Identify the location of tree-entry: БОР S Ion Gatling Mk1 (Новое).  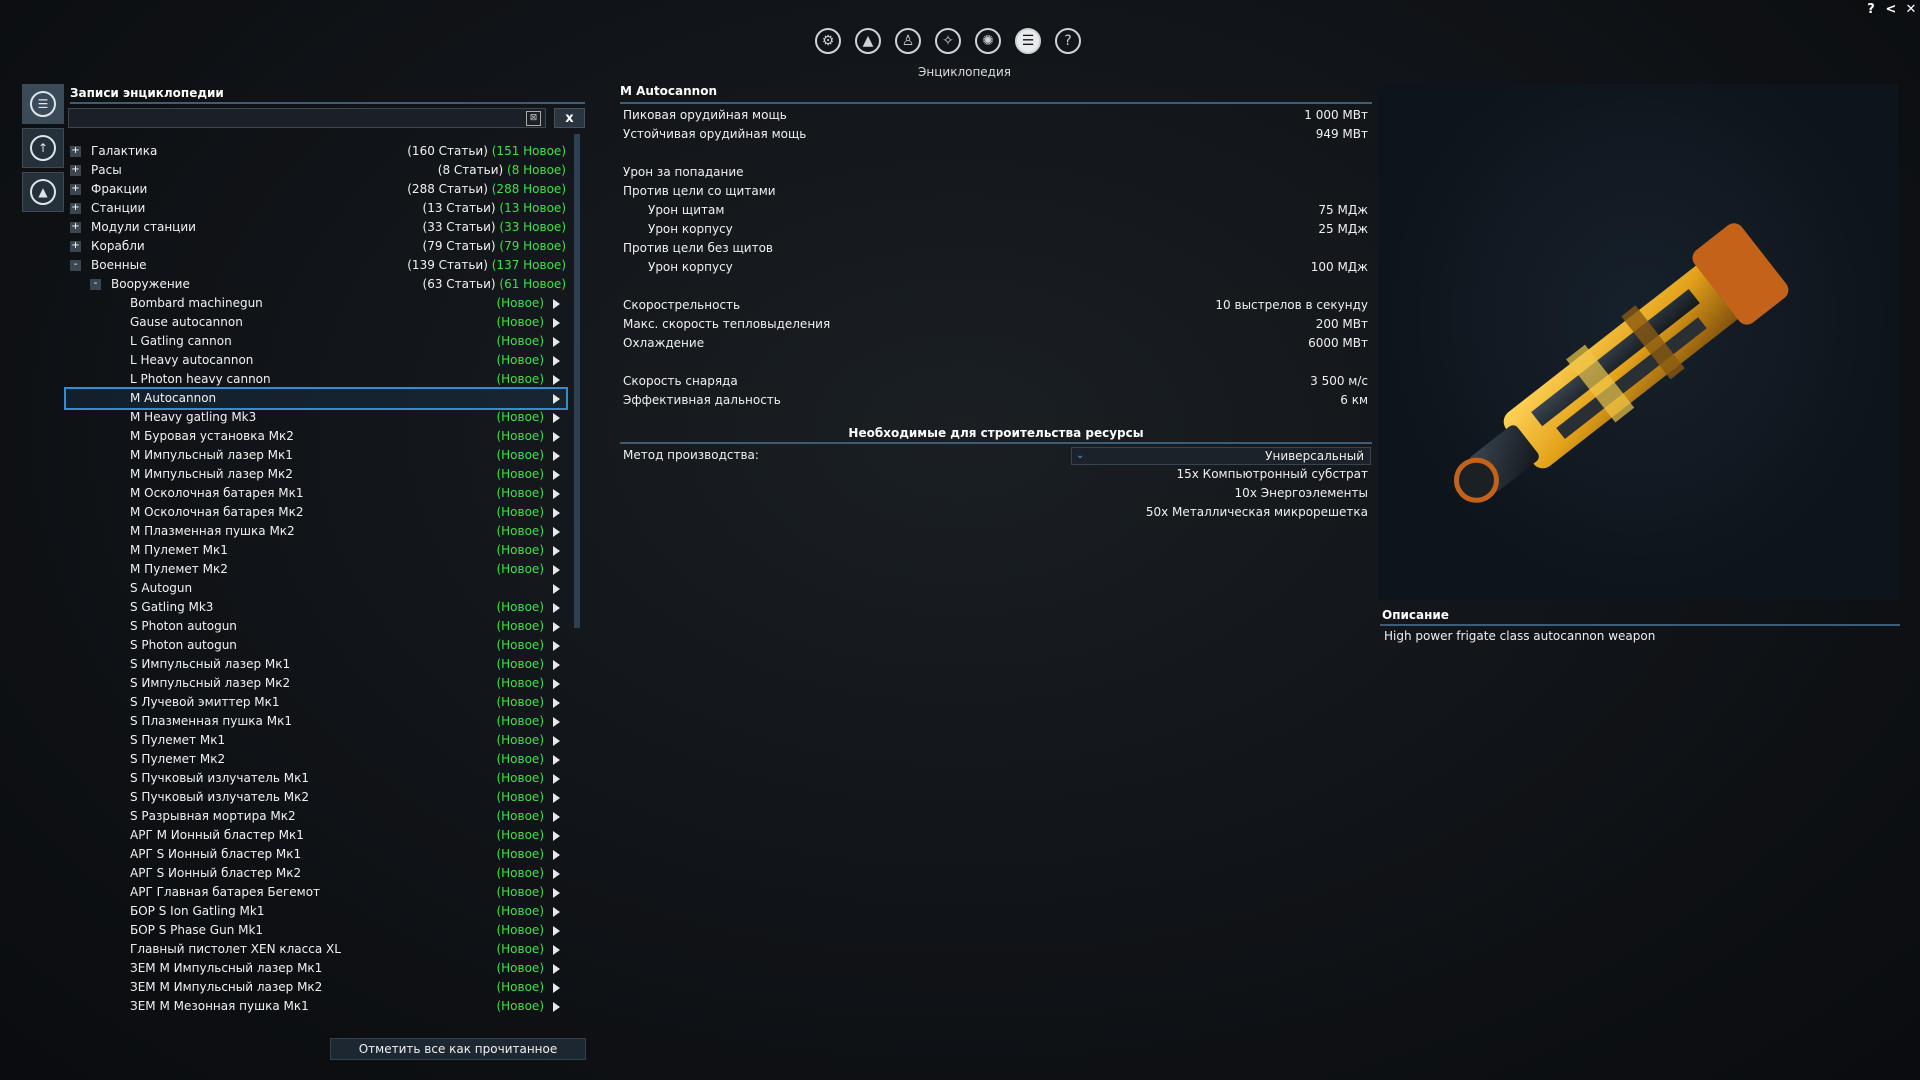
(316, 911).